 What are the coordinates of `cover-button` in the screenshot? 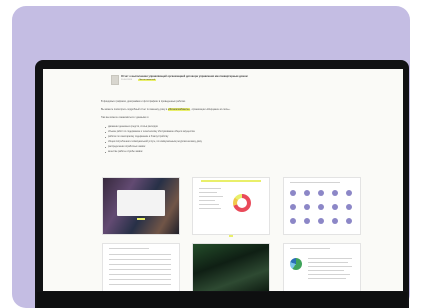 It's located at (141, 219).